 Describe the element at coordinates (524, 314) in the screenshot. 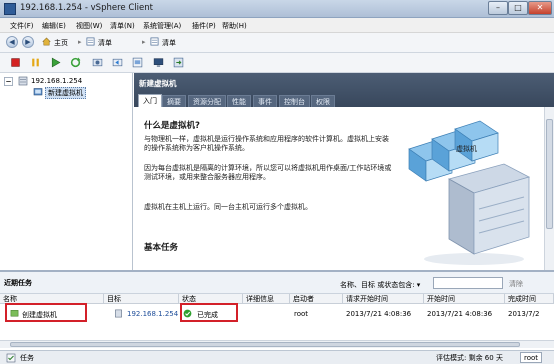

I see `task-complete-time: 2013/7/2` at that location.